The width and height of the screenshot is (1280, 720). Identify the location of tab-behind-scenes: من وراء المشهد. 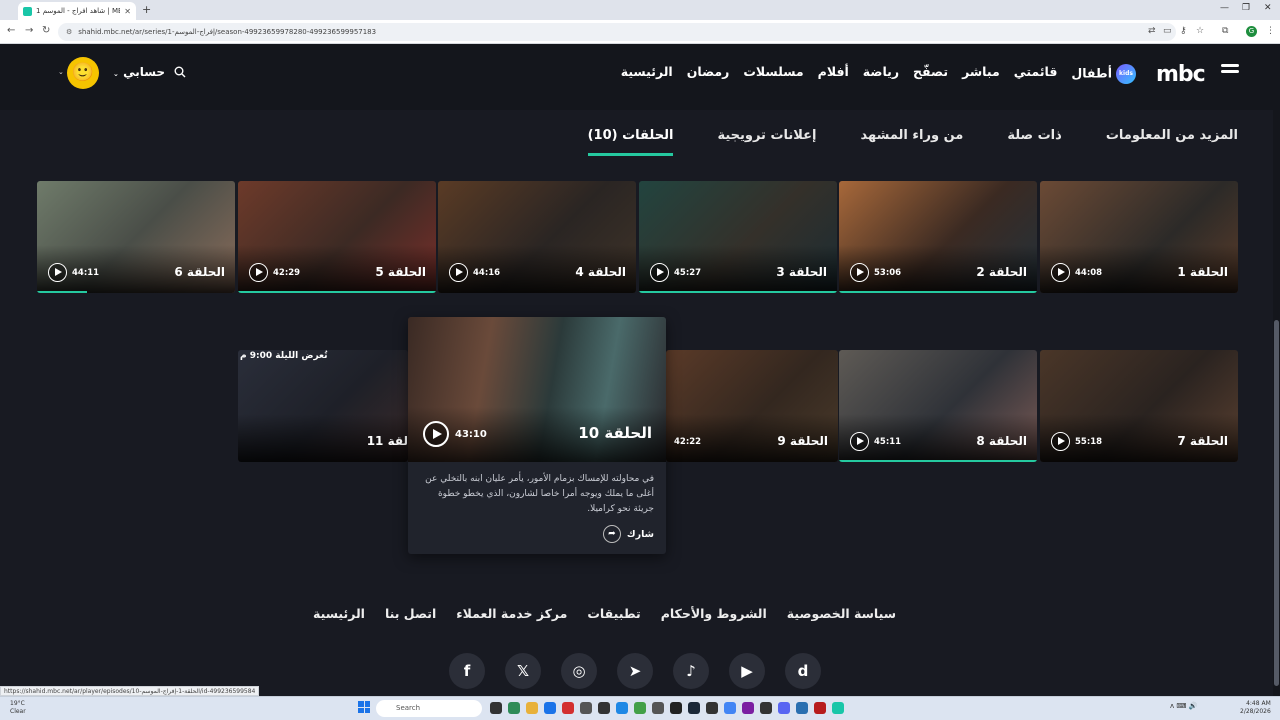
(912, 142).